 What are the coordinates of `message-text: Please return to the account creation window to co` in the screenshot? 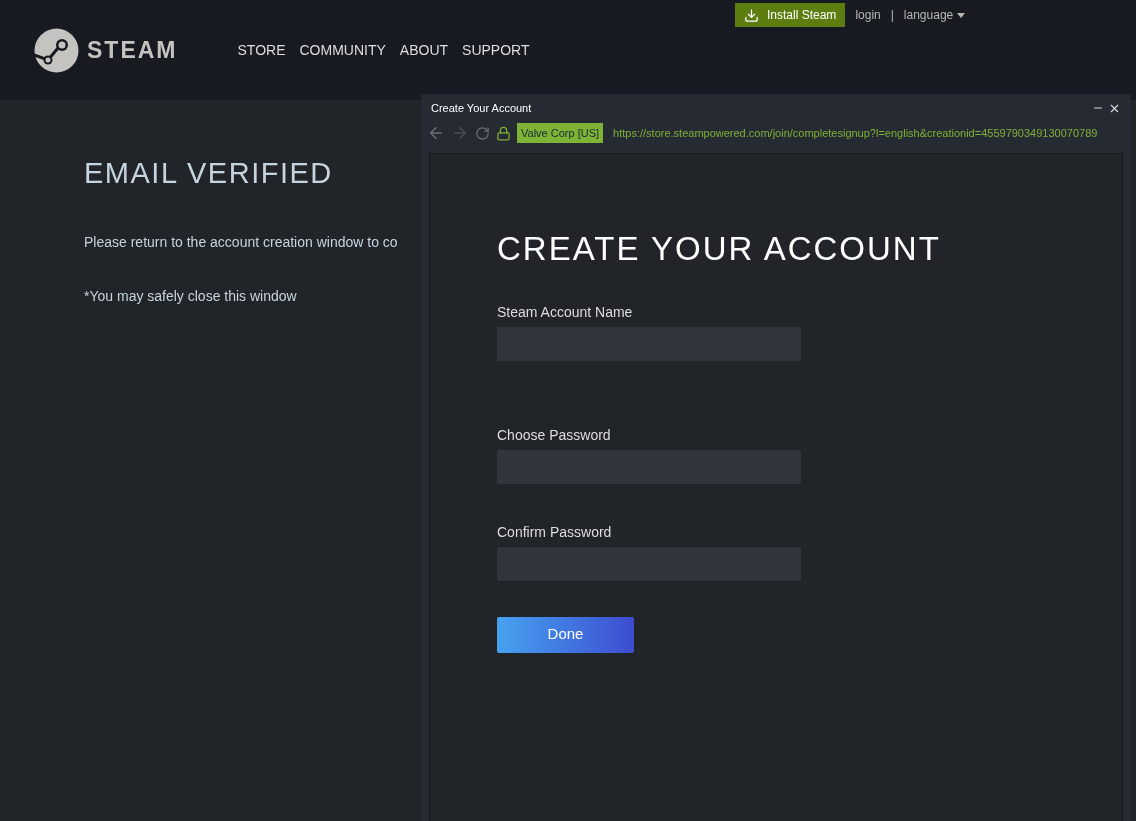 It's located at (241, 242).